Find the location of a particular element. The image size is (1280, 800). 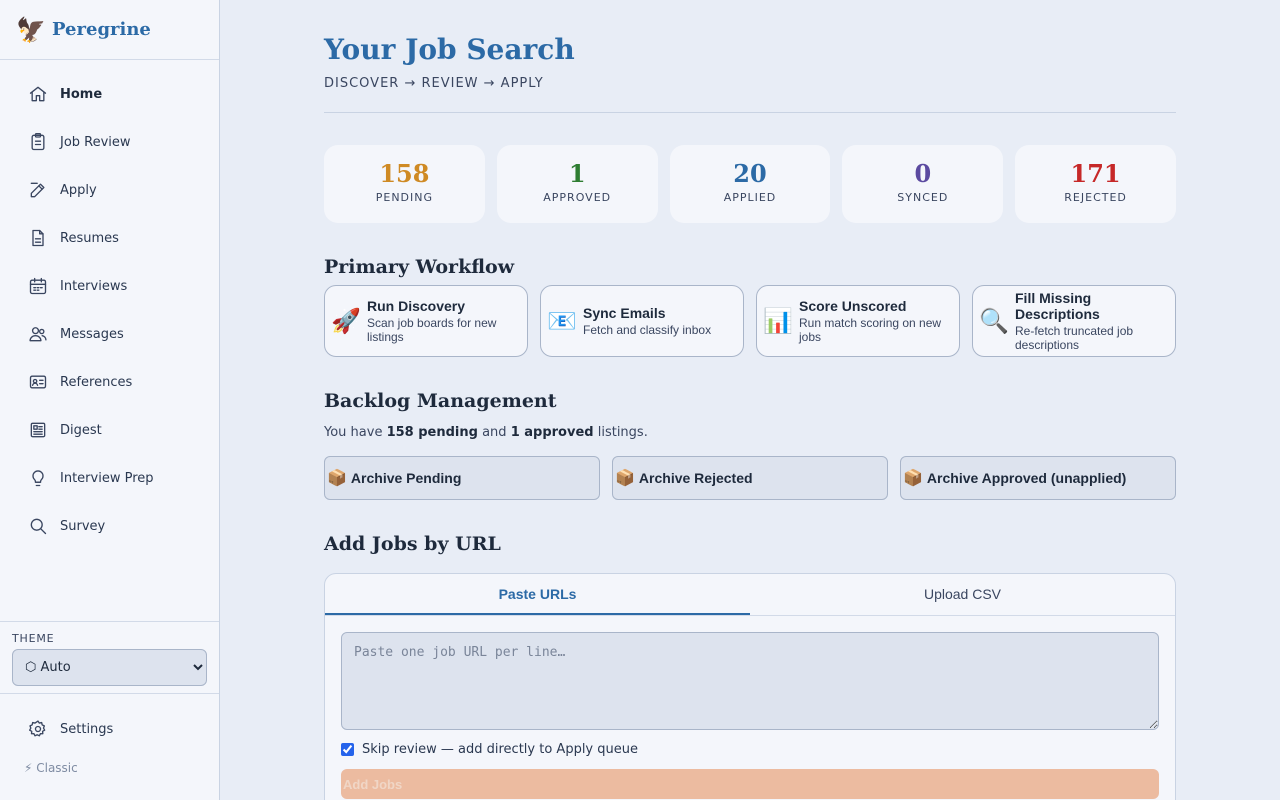

sidebar-item-label: Home is located at coordinates (81, 94).